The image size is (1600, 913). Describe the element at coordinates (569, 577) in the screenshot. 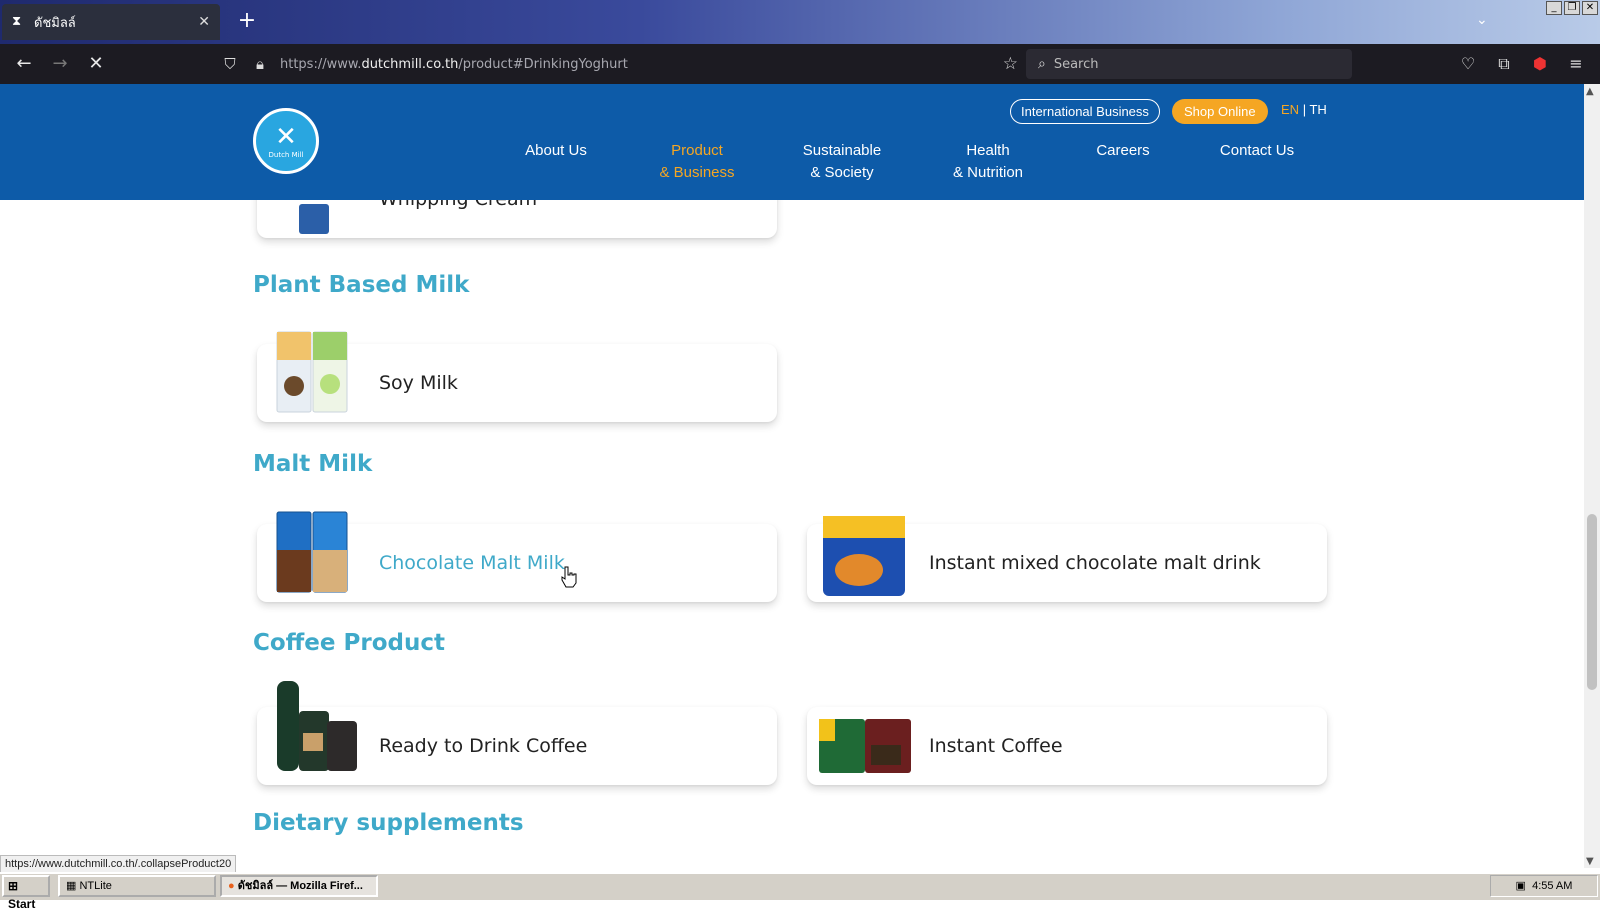

I see `hand-cursor-icon` at that location.